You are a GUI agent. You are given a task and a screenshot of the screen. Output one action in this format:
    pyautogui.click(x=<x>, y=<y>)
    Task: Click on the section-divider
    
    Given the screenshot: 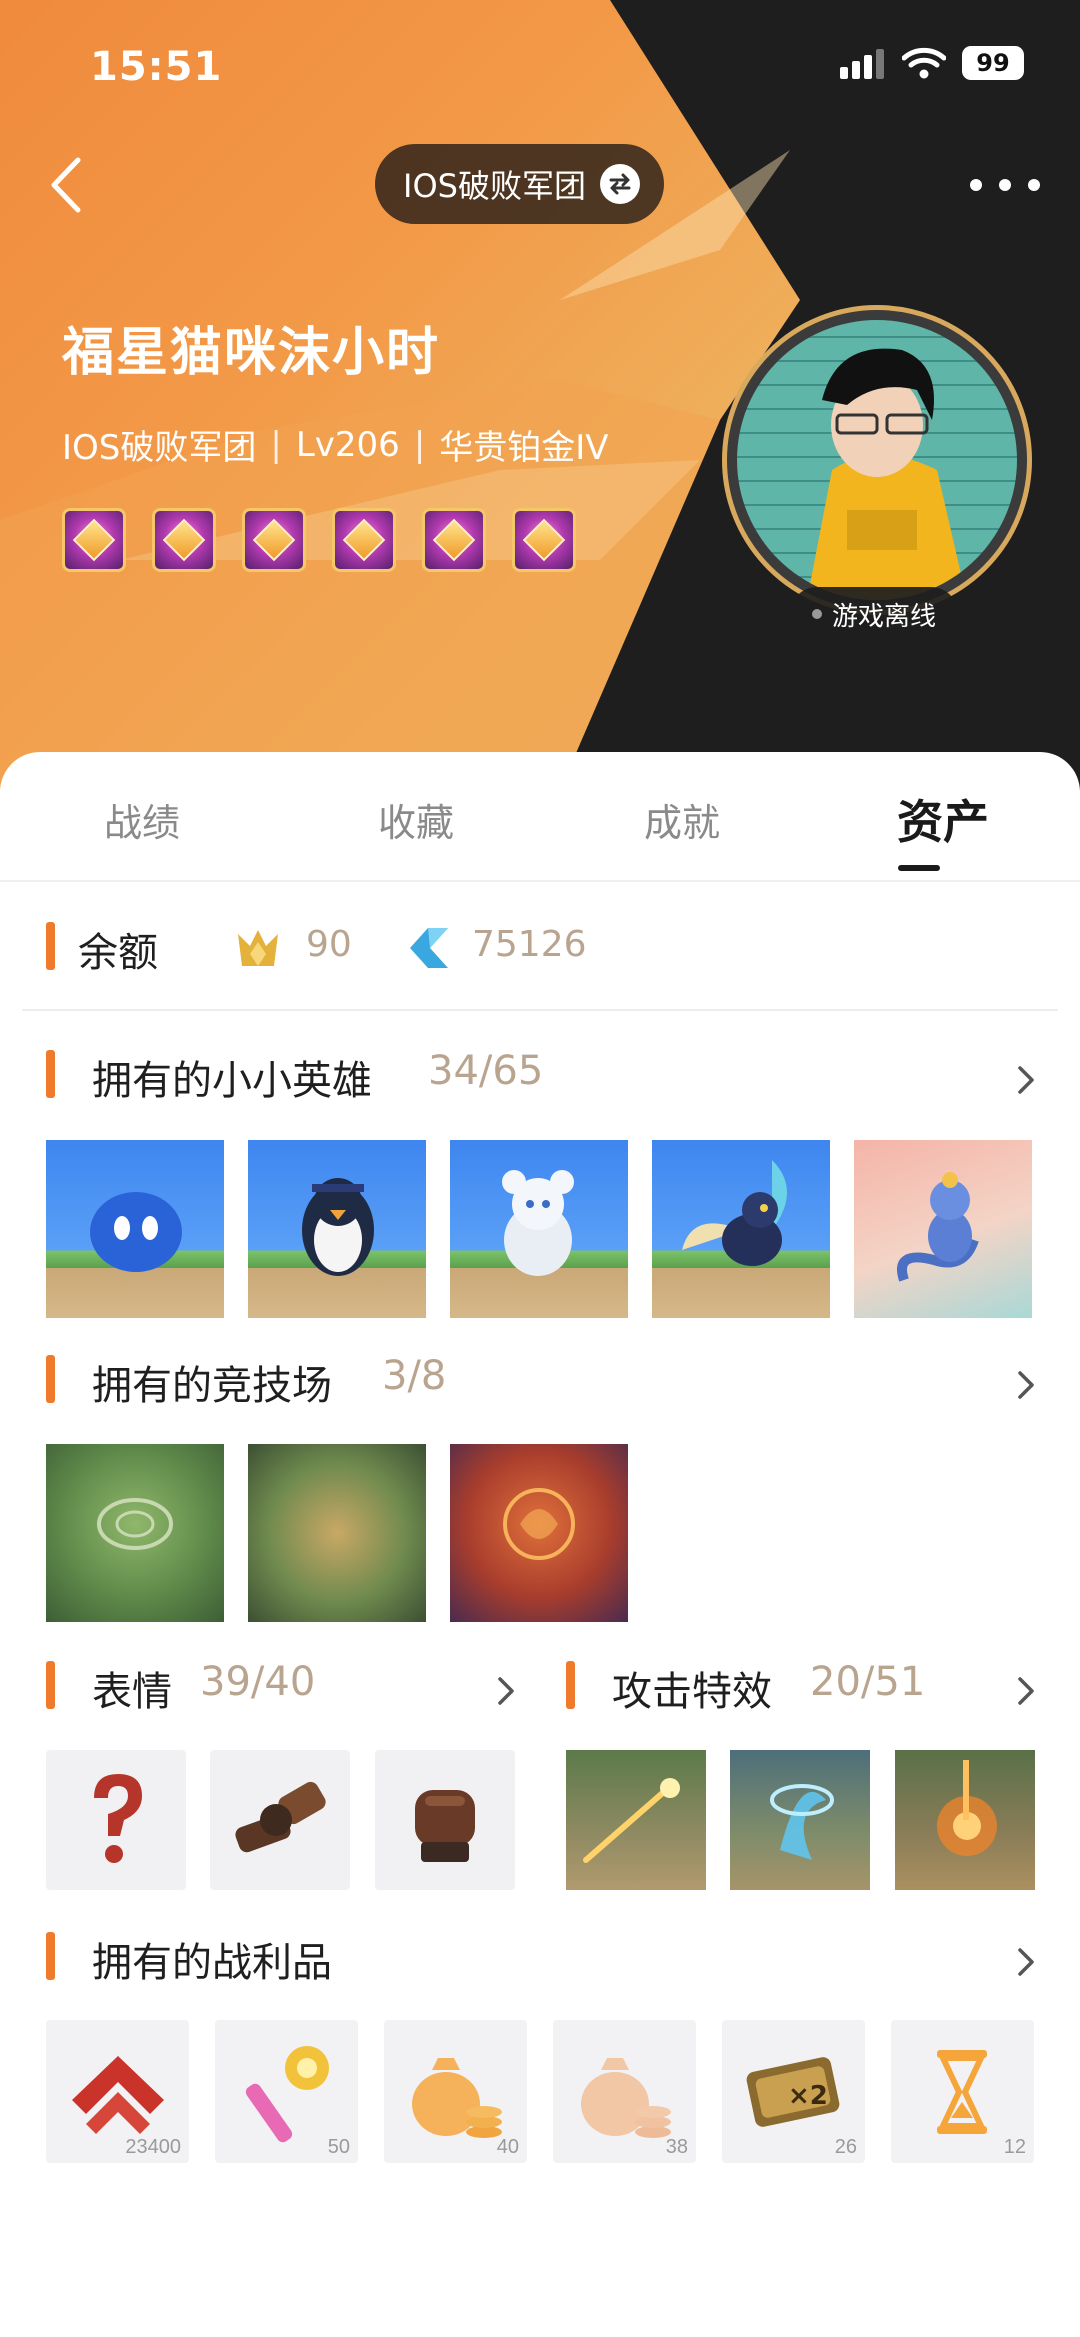 What is the action you would take?
    pyautogui.click(x=540, y=1010)
    